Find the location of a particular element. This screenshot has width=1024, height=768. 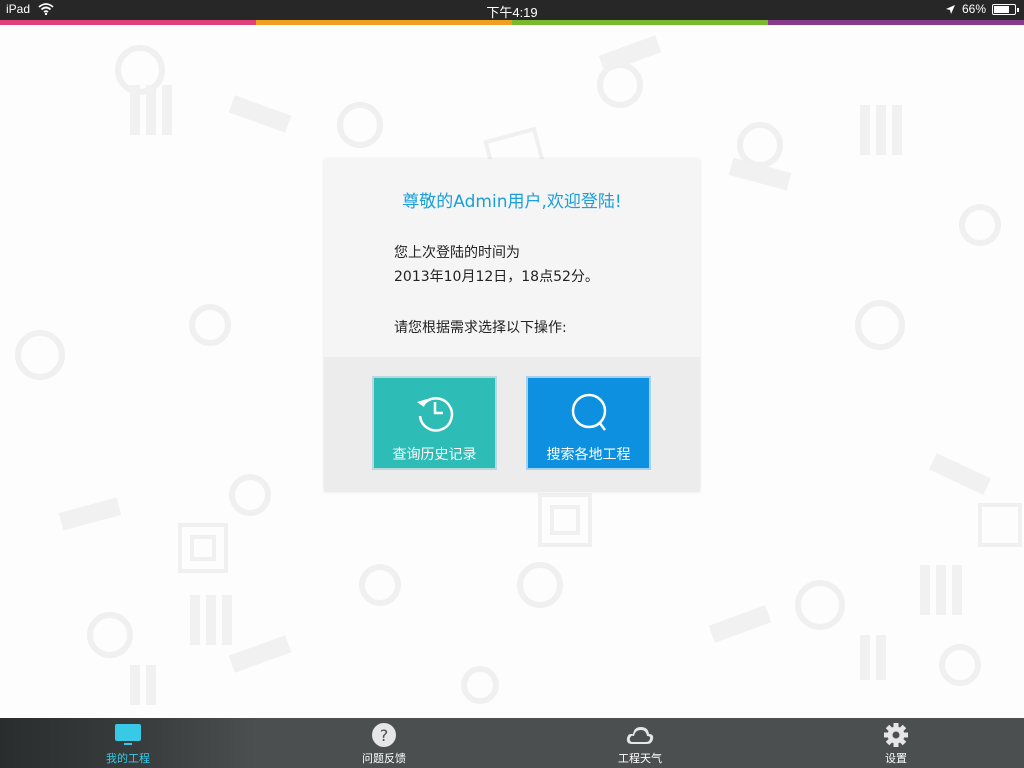

battery-fill is located at coordinates (1001, 9).